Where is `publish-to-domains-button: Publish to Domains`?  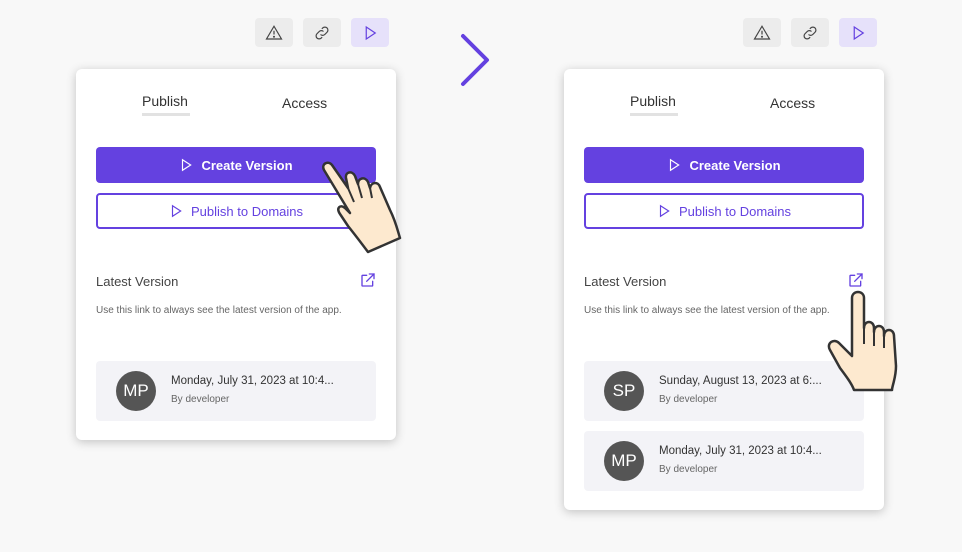 publish-to-domains-button: Publish to Domains is located at coordinates (724, 211).